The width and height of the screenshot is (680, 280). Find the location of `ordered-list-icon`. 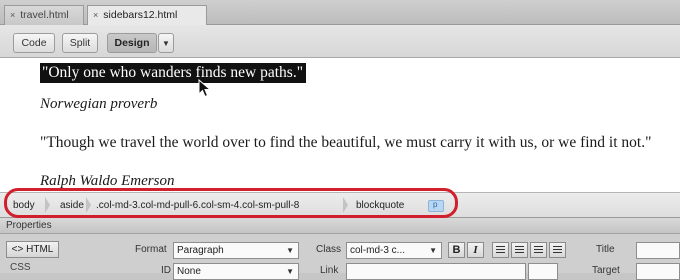

ordered-list-icon is located at coordinates (519, 250).